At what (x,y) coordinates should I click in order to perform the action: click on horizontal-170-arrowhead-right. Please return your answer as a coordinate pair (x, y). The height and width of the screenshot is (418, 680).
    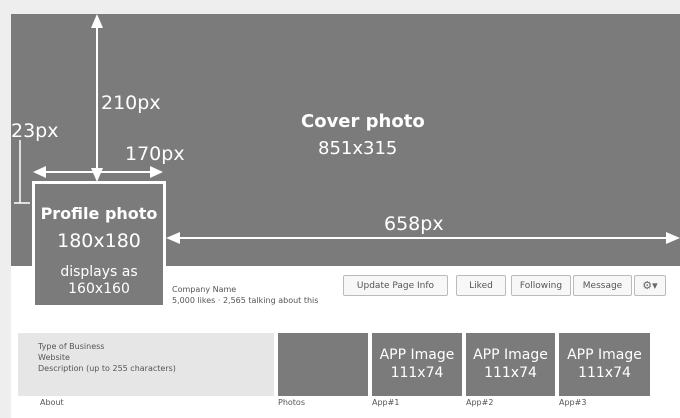
    Looking at the image, I should click on (156, 172).